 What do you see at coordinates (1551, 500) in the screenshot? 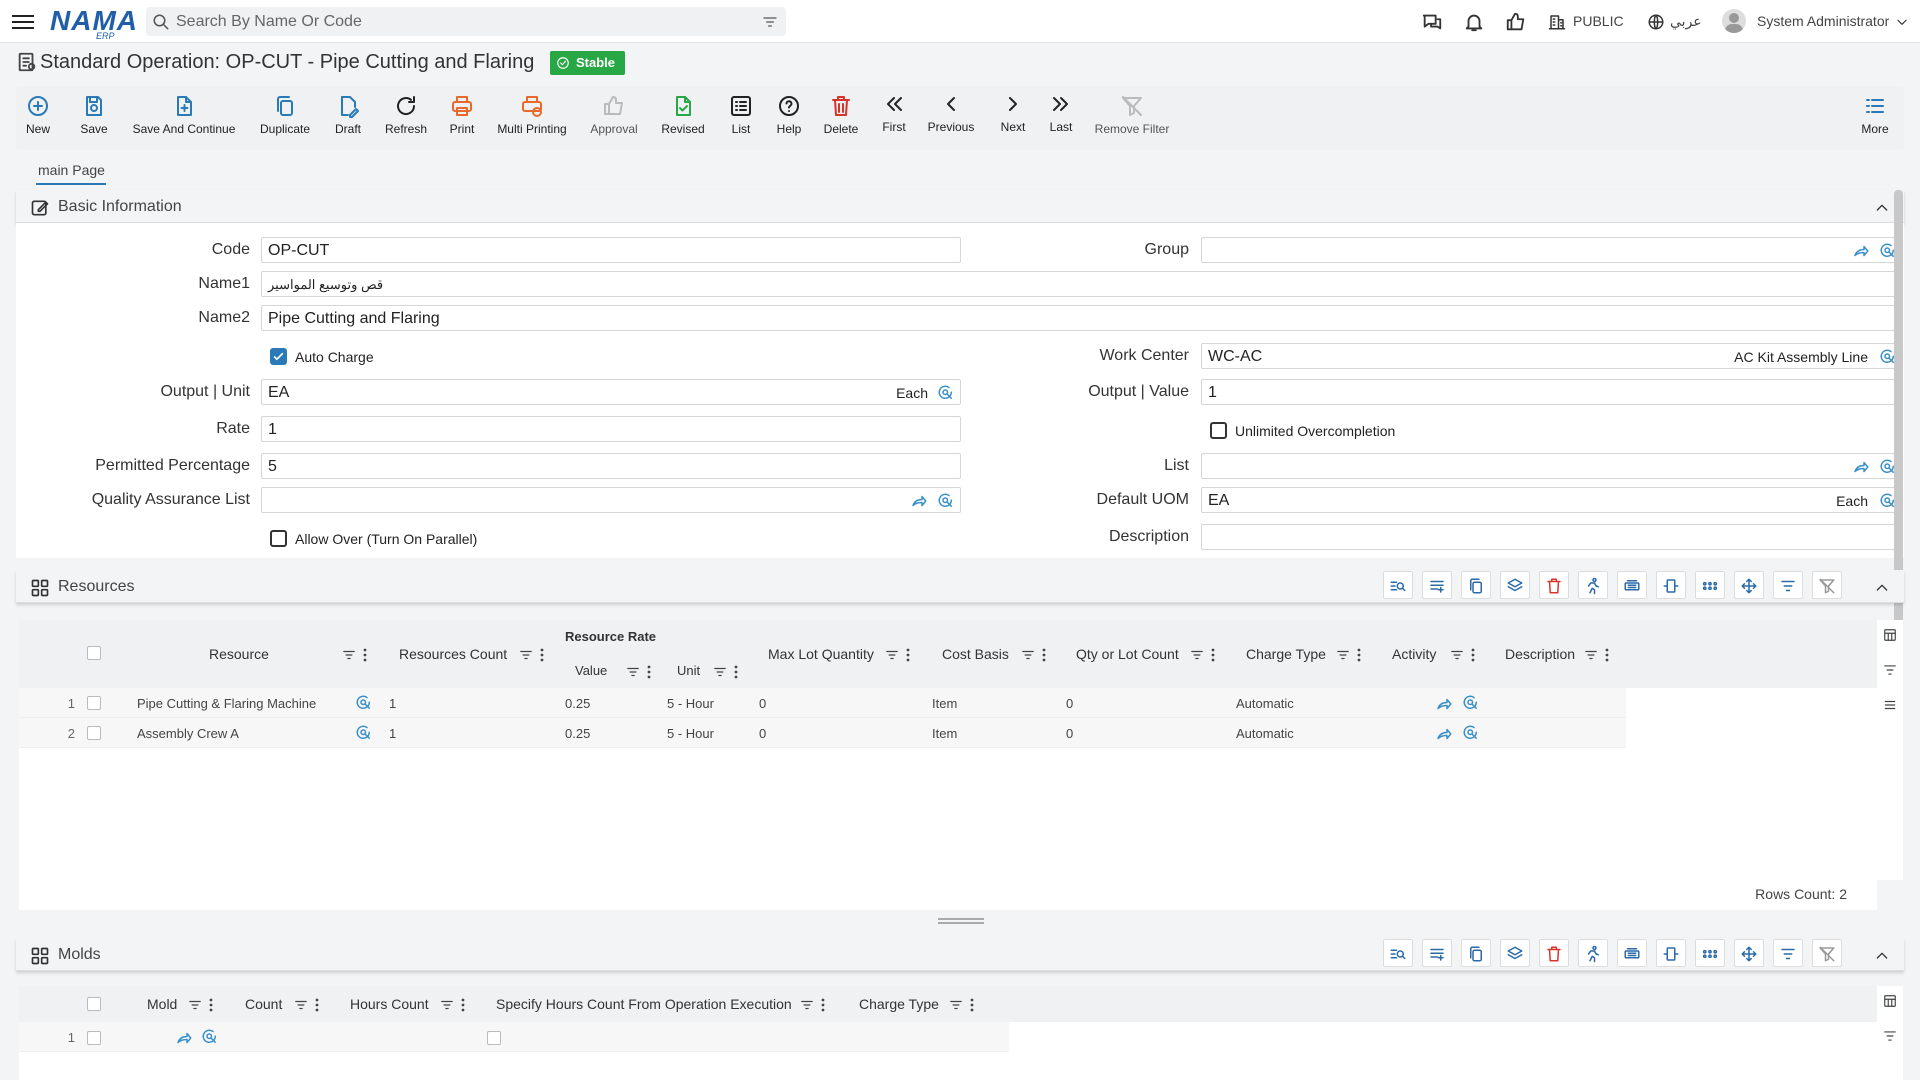
I see `default-uom-field: EA Each` at bounding box center [1551, 500].